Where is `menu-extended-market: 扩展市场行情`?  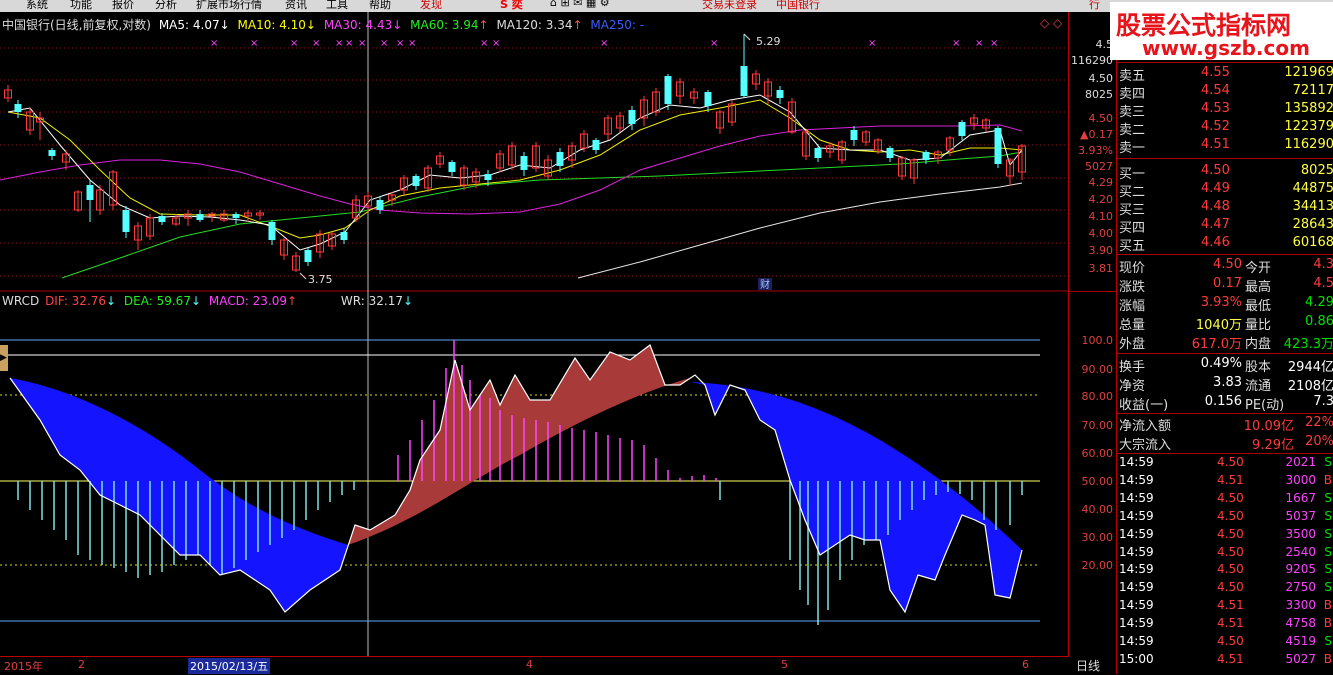
menu-extended-market: 扩展市场行情 is located at coordinates (229, 6).